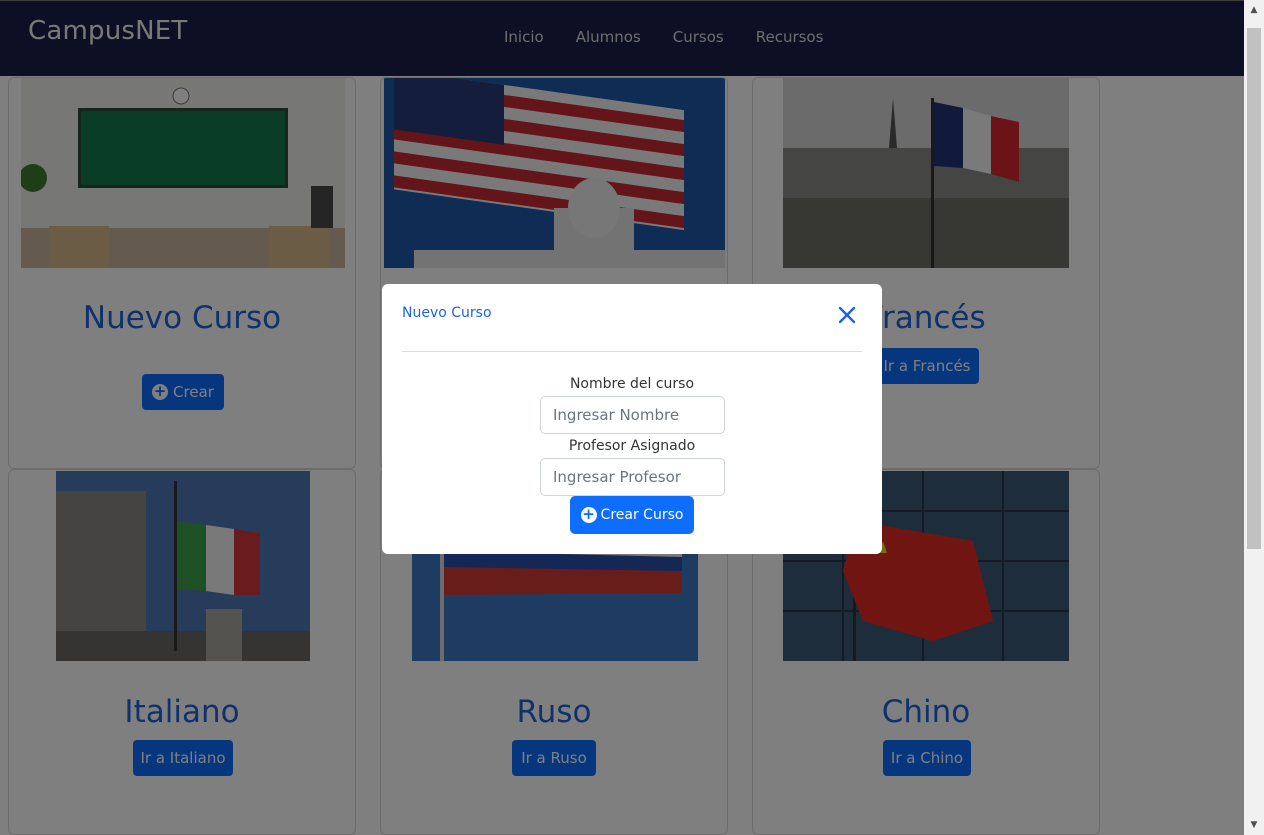 This screenshot has height=835, width=1264. Describe the element at coordinates (1254, 10) in the screenshot. I see `scroll-up-arrow-icon: ▲` at that location.